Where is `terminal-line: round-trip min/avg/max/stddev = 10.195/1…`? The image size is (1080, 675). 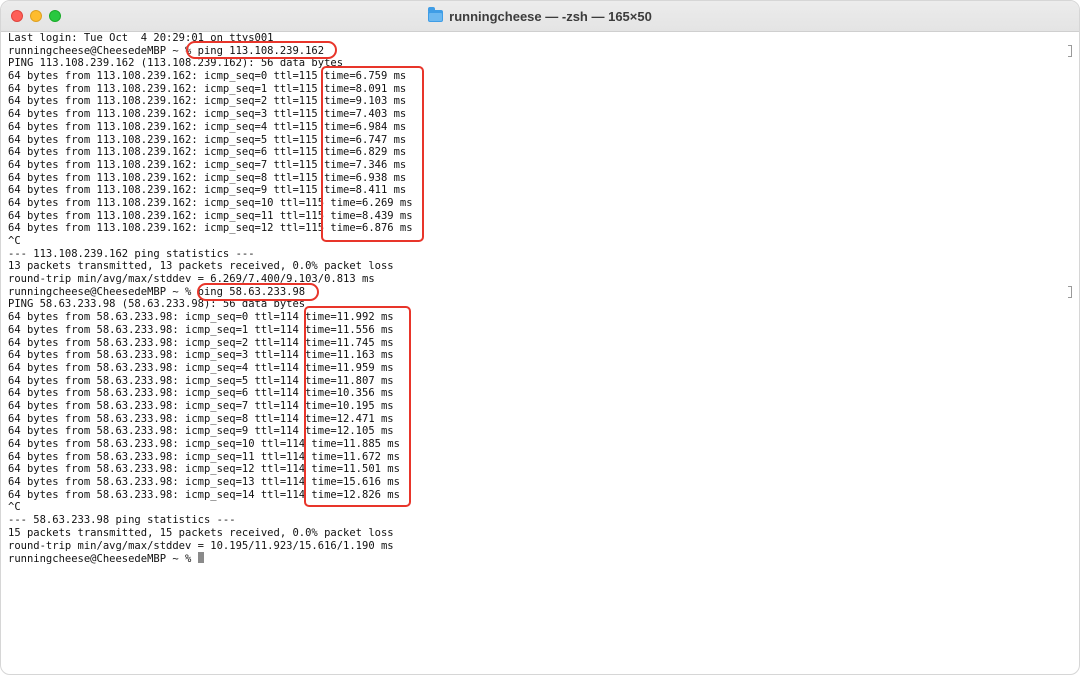
terminal-line: round-trip min/avg/max/stddev = 10.195/1… is located at coordinates (533, 546).